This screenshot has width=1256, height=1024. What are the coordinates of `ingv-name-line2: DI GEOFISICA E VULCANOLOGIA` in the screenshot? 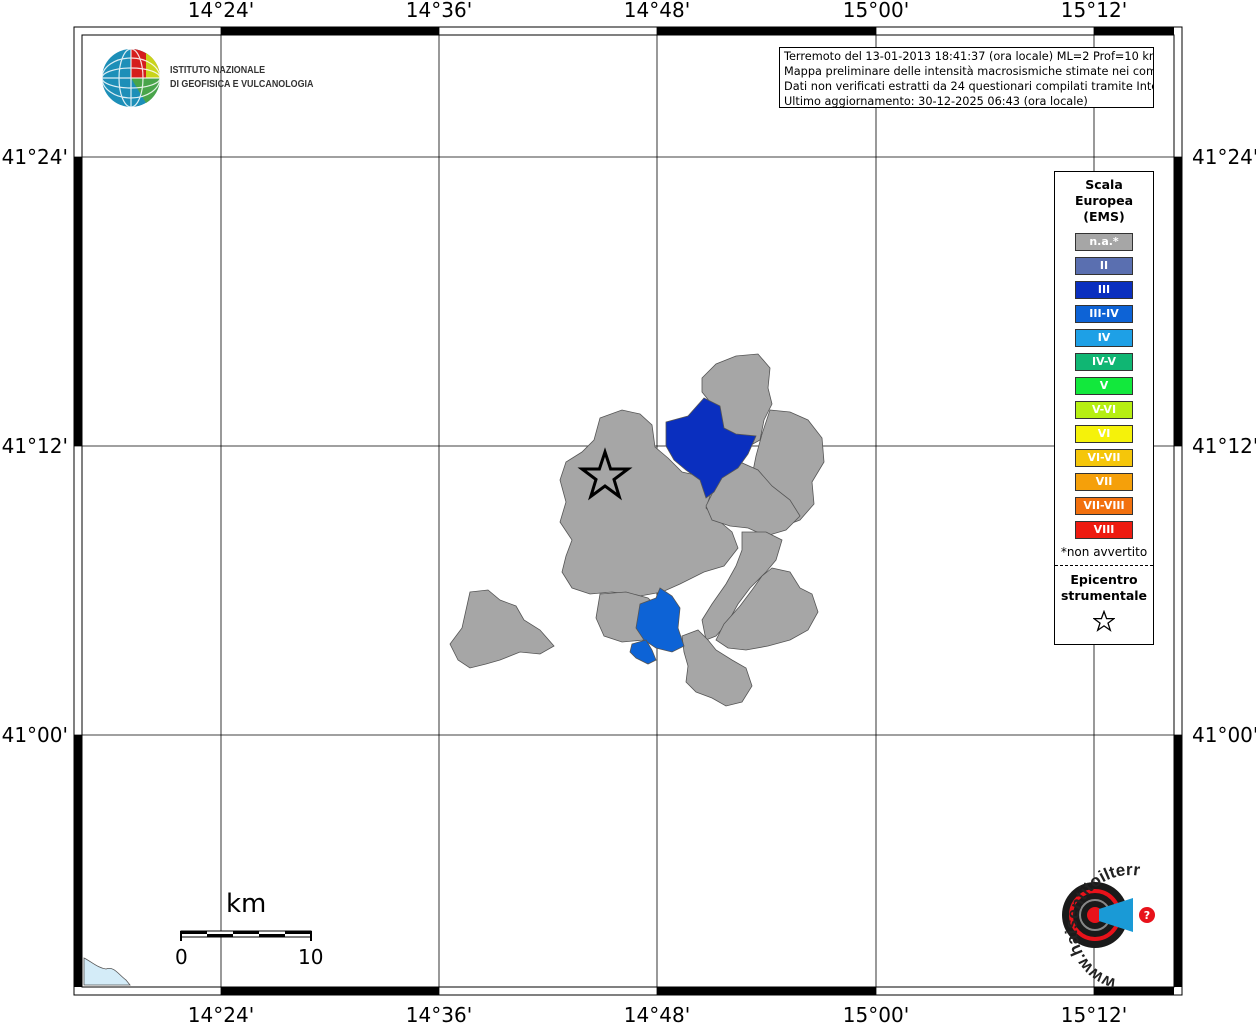 It's located at (242, 84).